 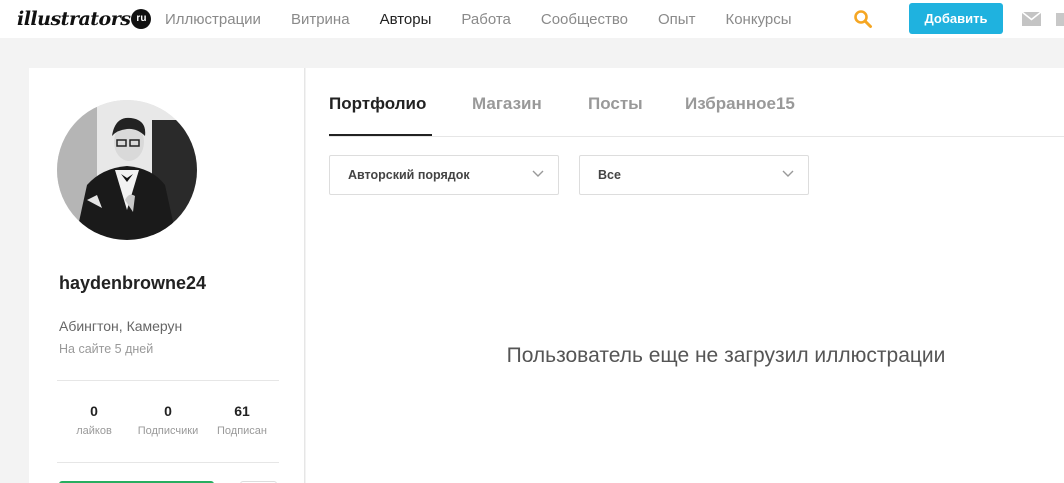 I want to click on profile-location: Абингтон, Камерун, so click(x=121, y=326).